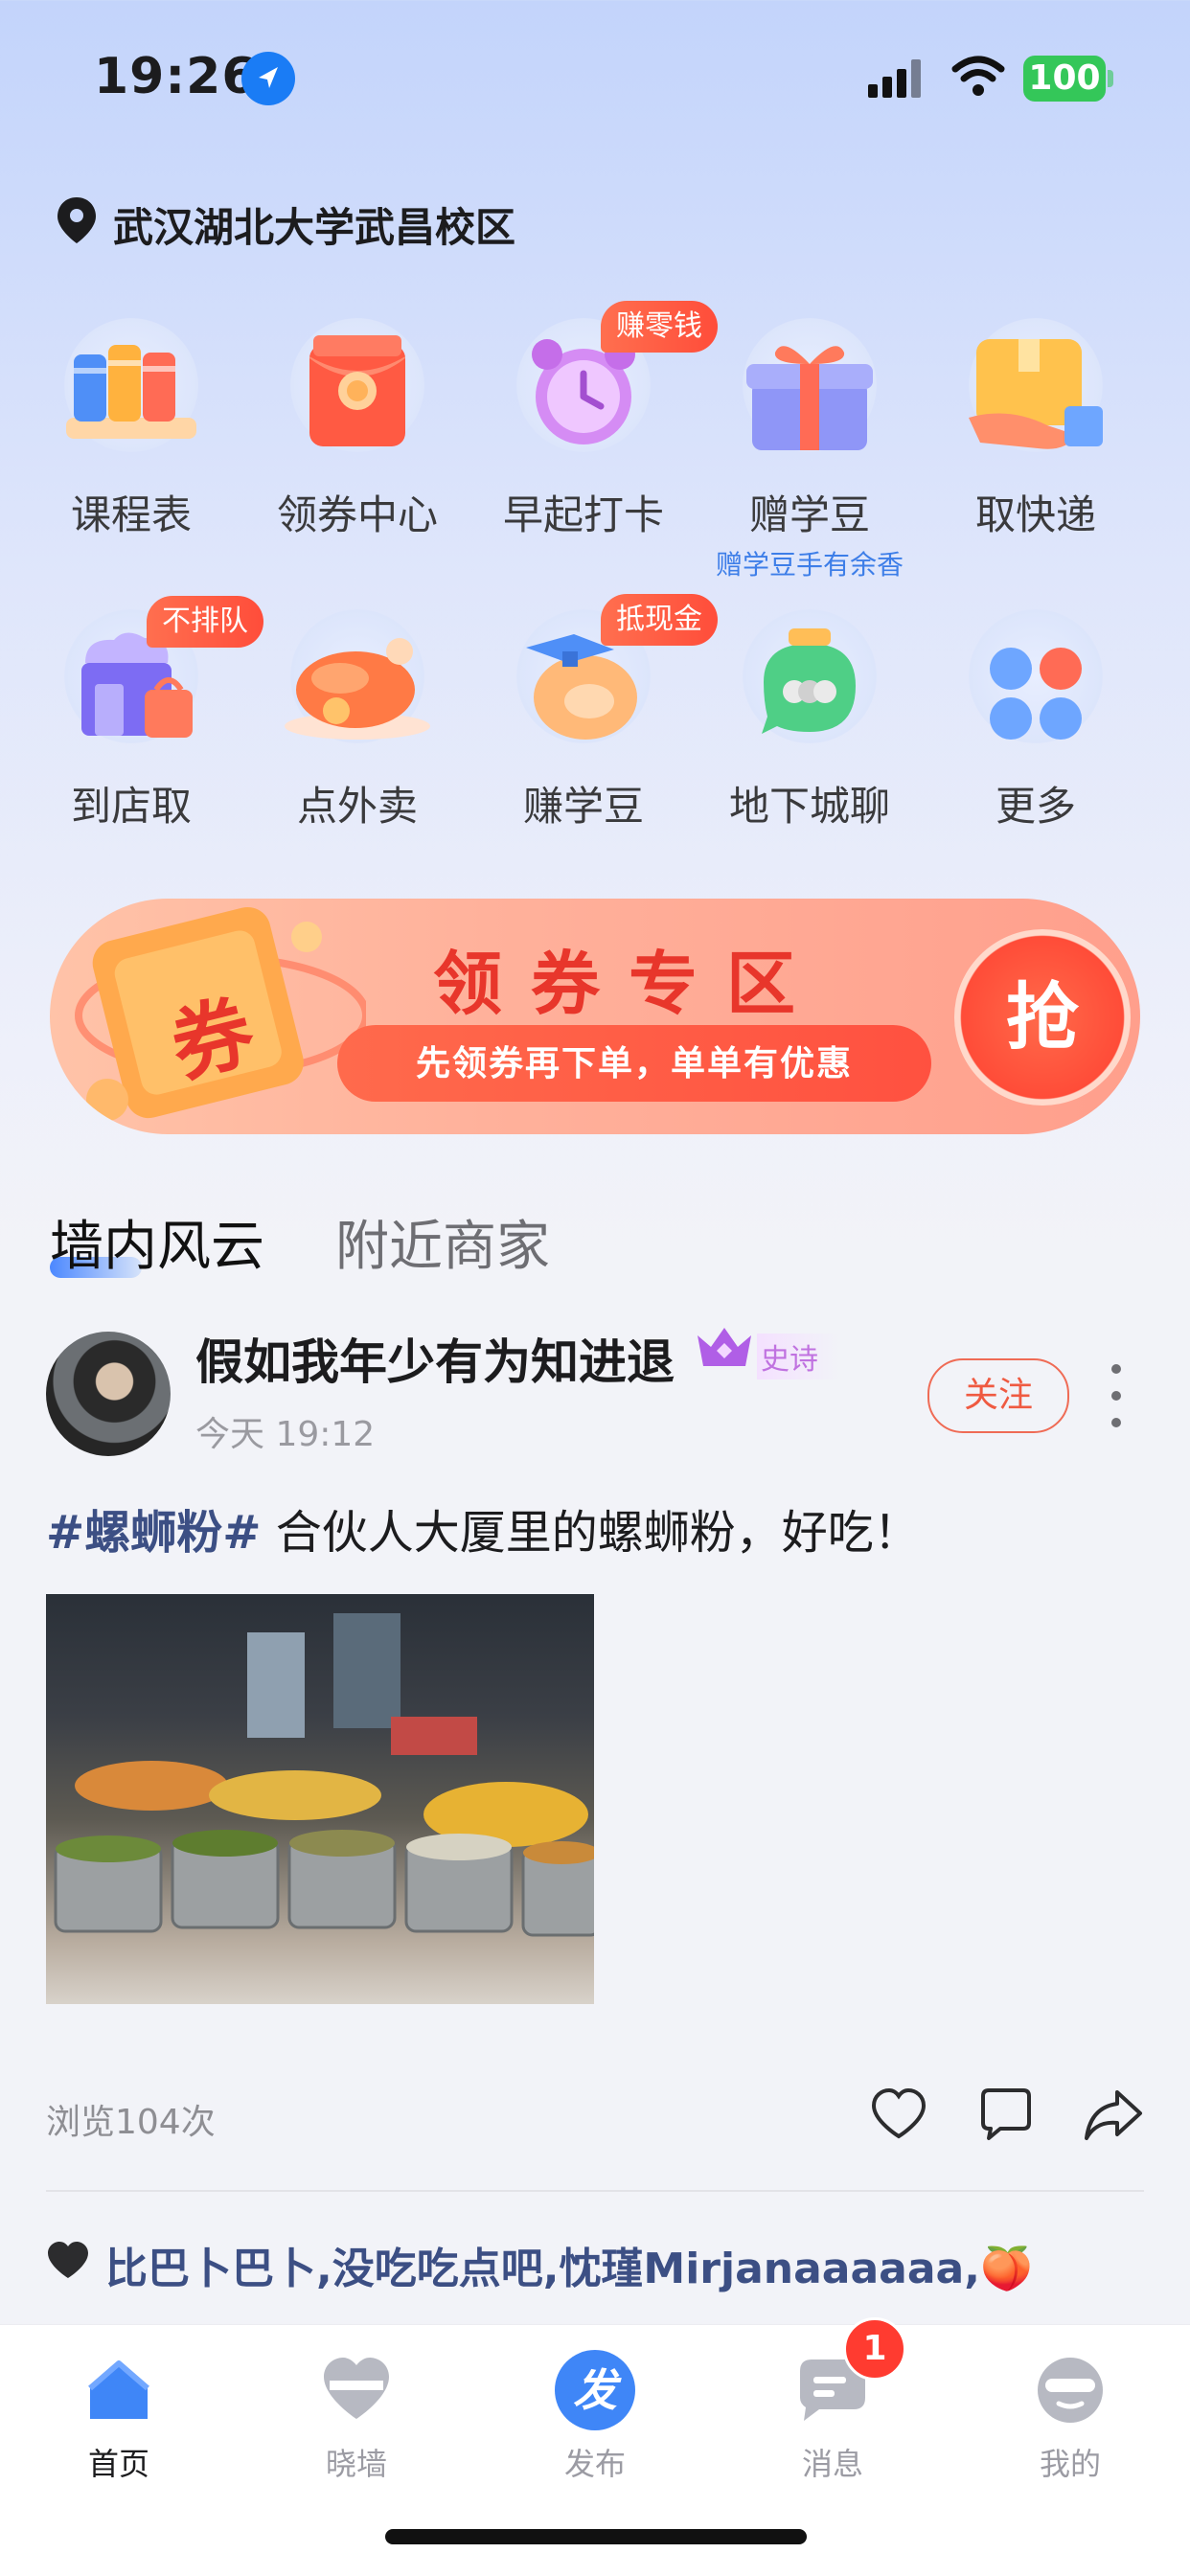 The height and width of the screenshot is (2576, 1190). Describe the element at coordinates (1070, 2464) in the screenshot. I see `tab-label: 我的` at that location.